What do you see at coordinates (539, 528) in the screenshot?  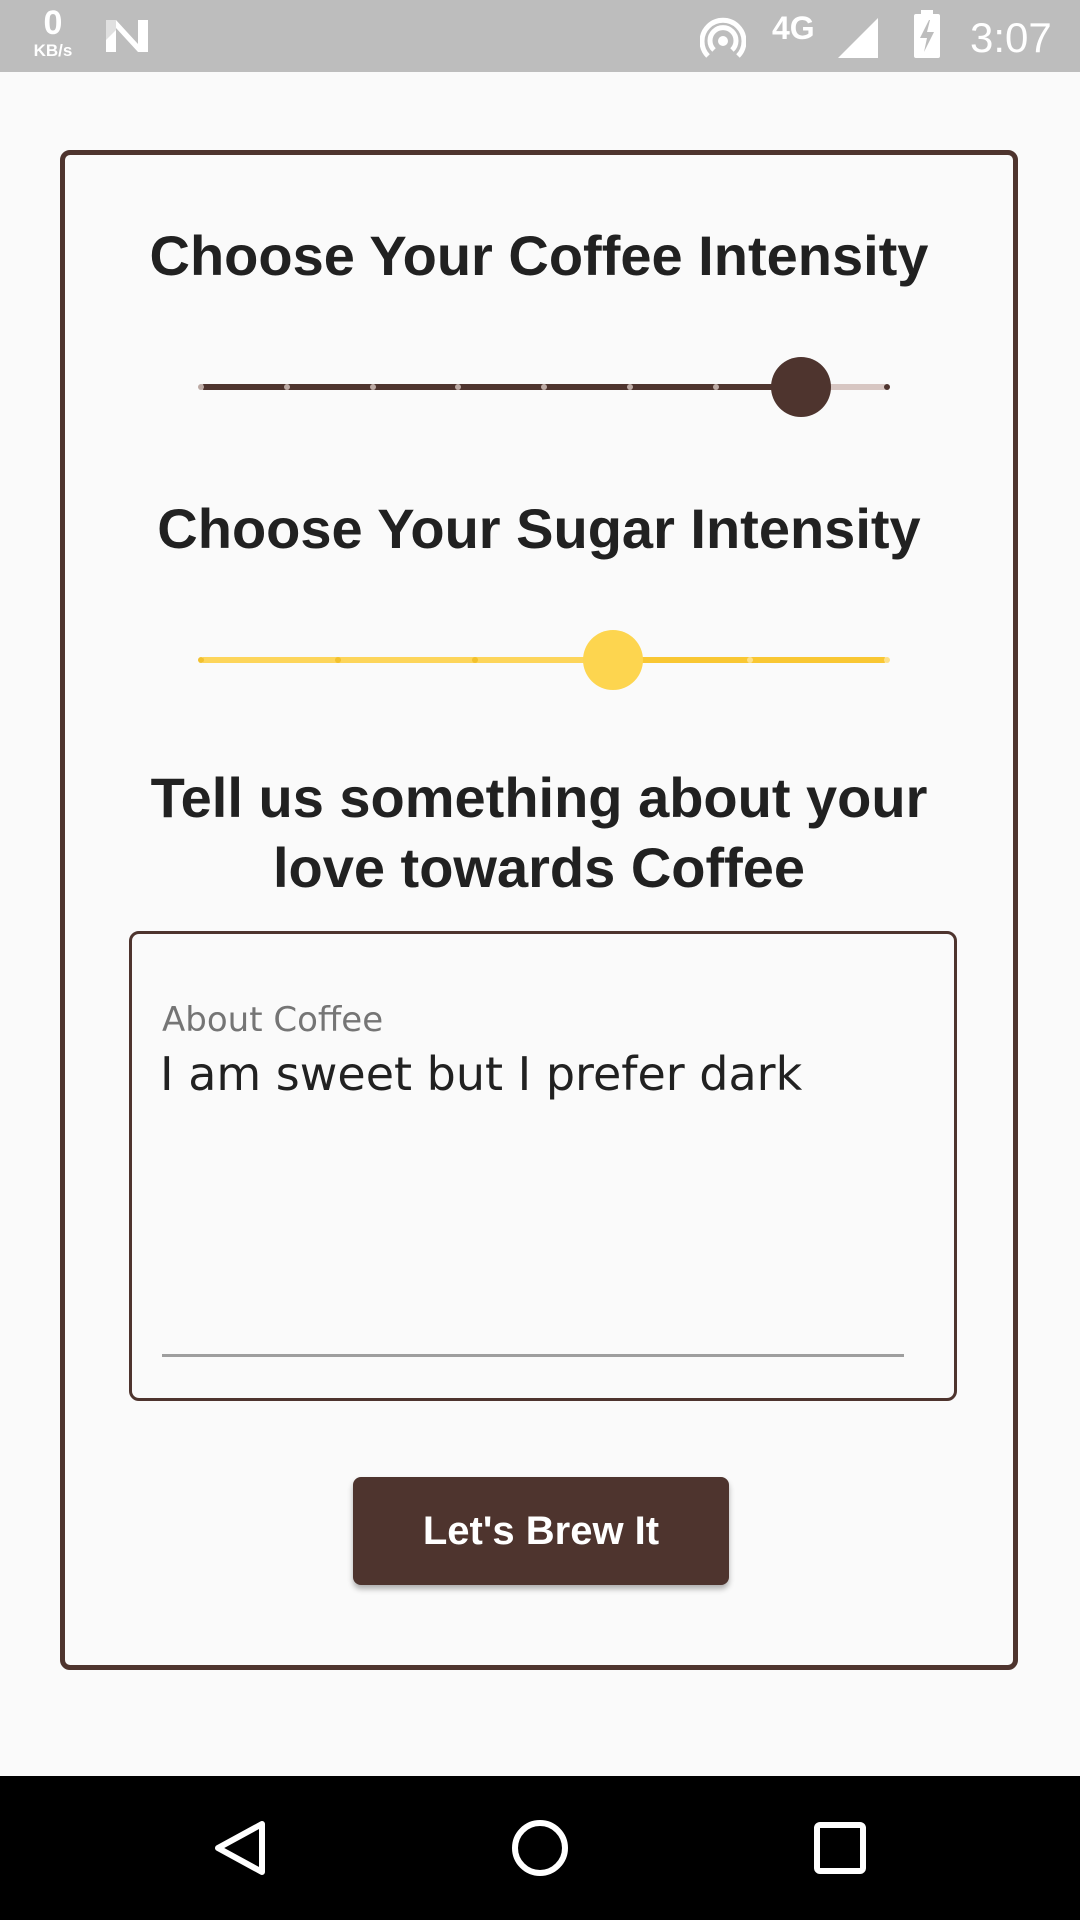 I see `sugar-intensity-title: Choose Your Sugar Intensity` at bounding box center [539, 528].